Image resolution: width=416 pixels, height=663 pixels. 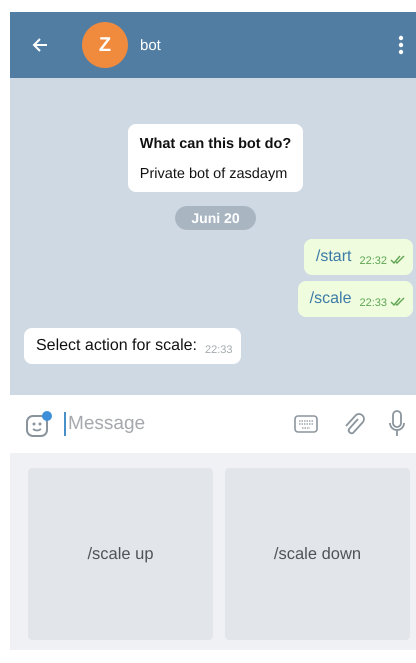 What do you see at coordinates (331, 299) in the screenshot?
I see `message-text: /scale` at bounding box center [331, 299].